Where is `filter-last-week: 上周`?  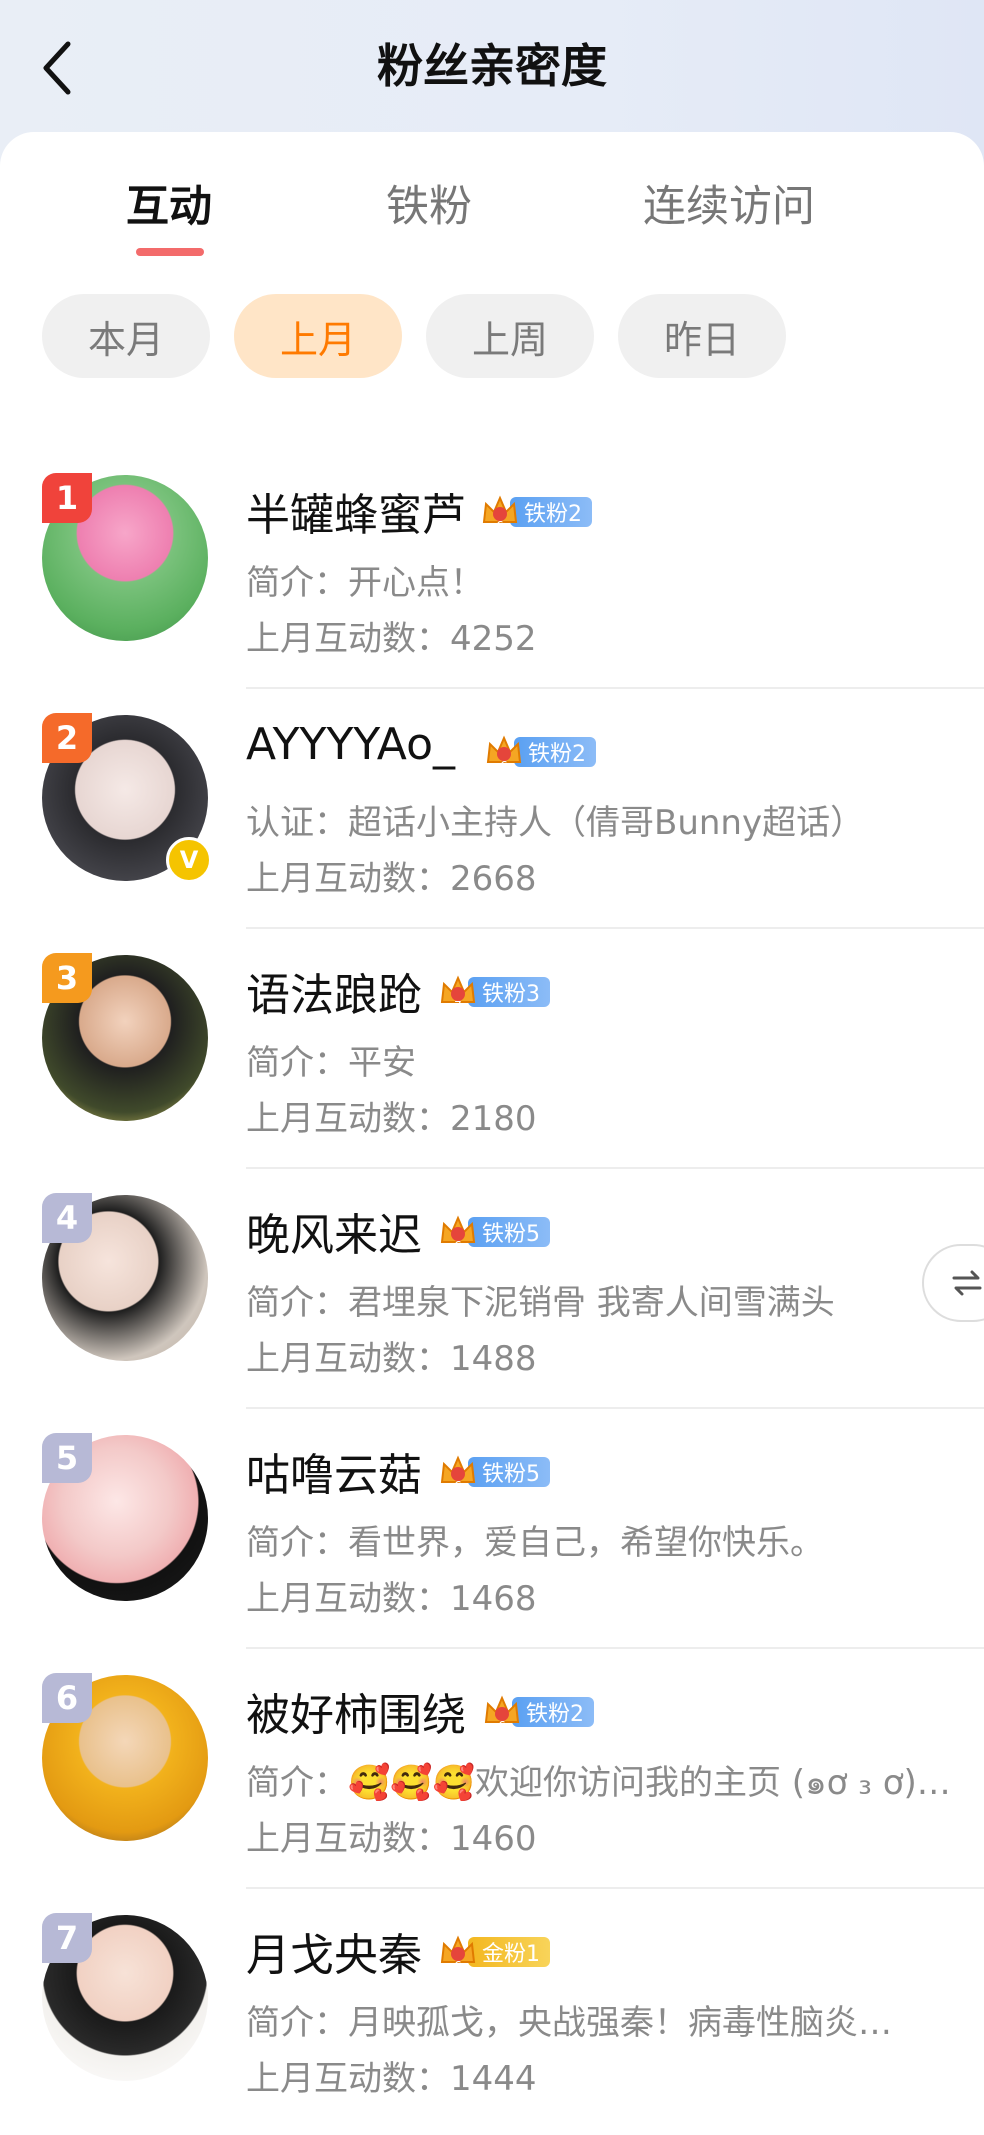 filter-last-week: 上周 is located at coordinates (510, 336).